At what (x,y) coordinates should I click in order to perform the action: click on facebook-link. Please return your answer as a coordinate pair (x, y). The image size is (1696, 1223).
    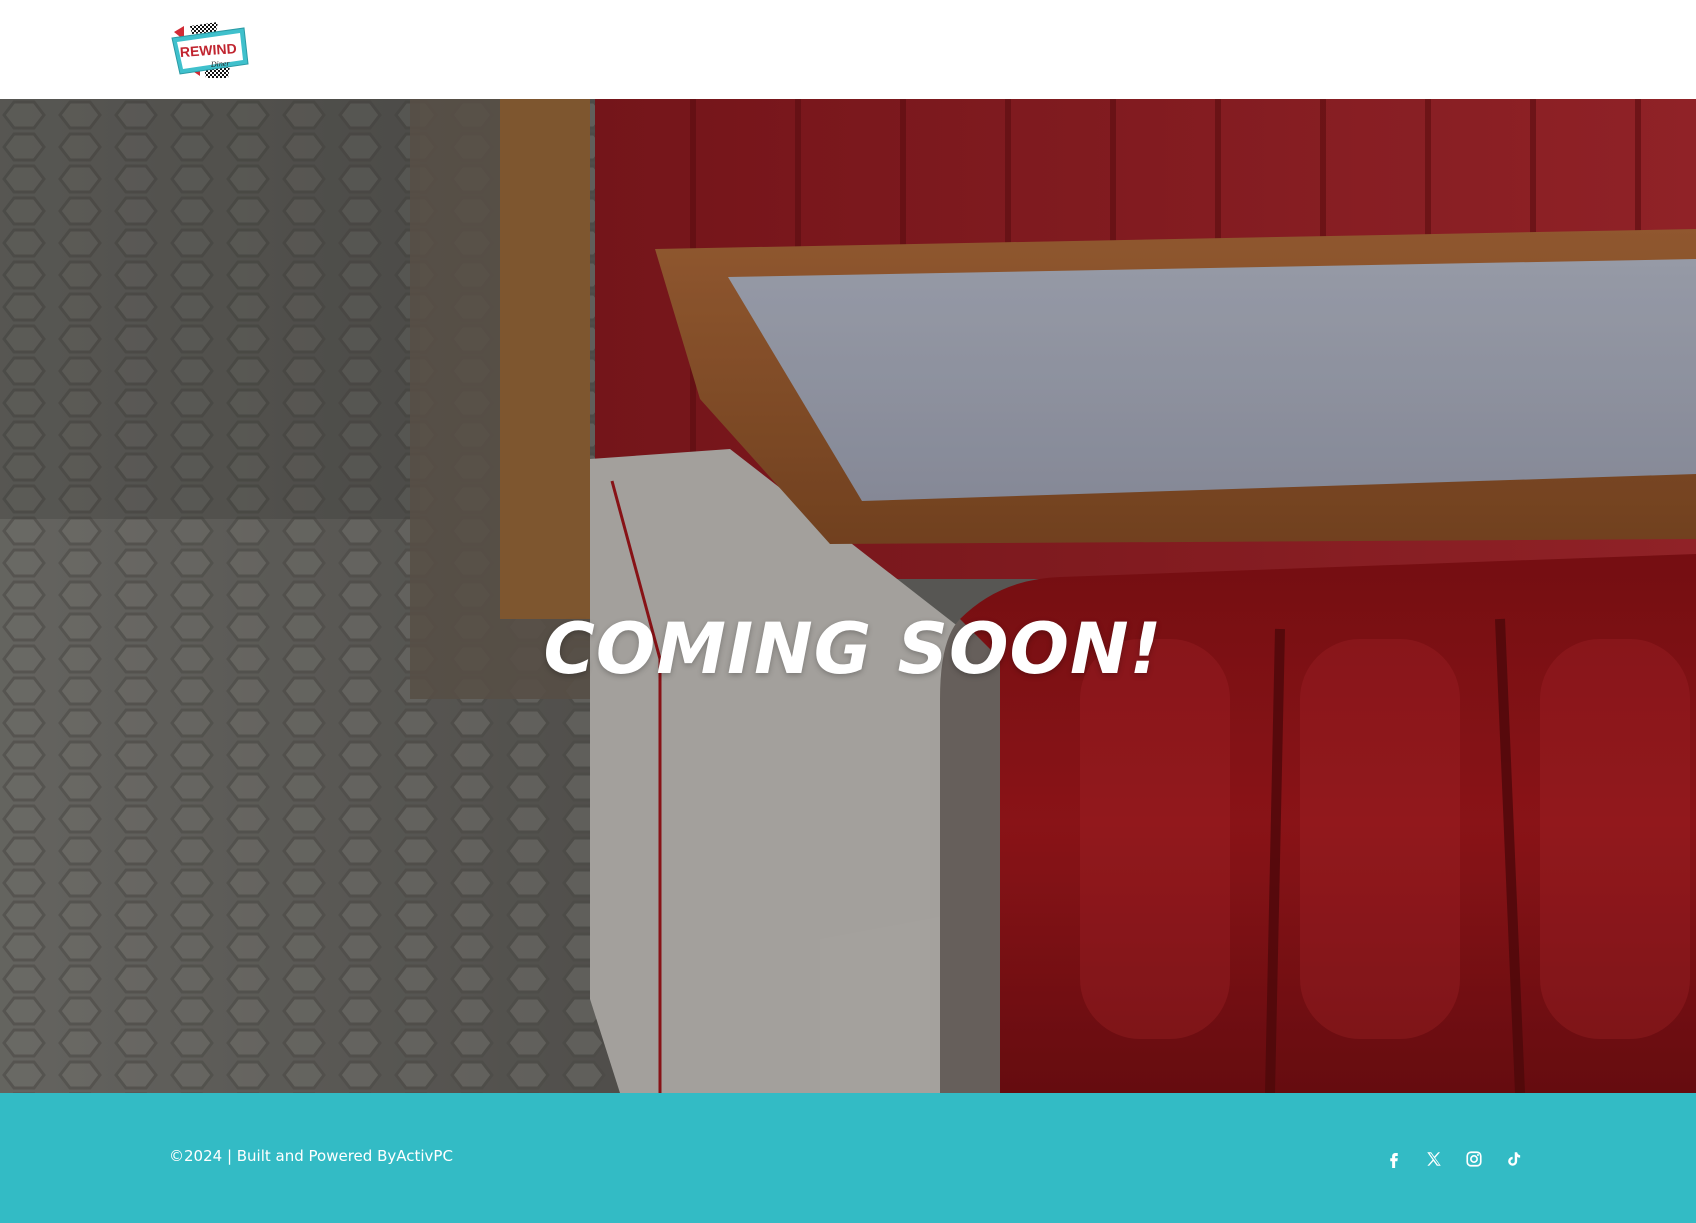
    Looking at the image, I should click on (1394, 1159).